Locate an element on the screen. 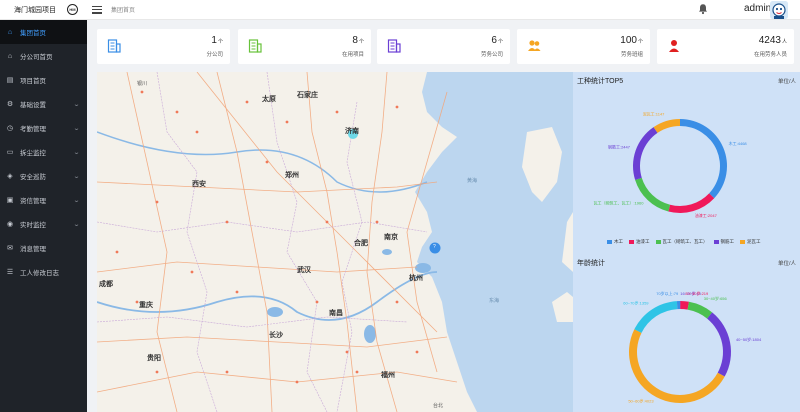 This screenshot has width=800, height=412. stat-card: 1个 分公司 is located at coordinates (163, 46).